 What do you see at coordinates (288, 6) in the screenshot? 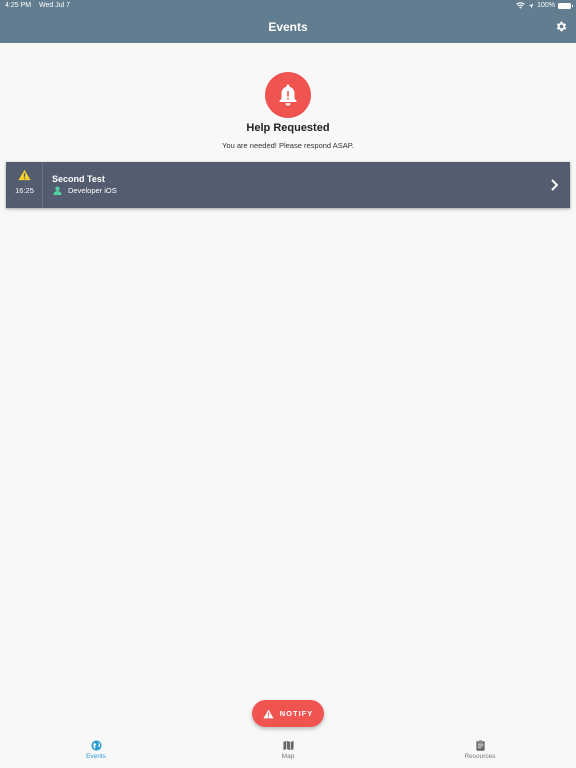
I see `status-bar: 4:25 PM Wed Jul 7 100%` at bounding box center [288, 6].